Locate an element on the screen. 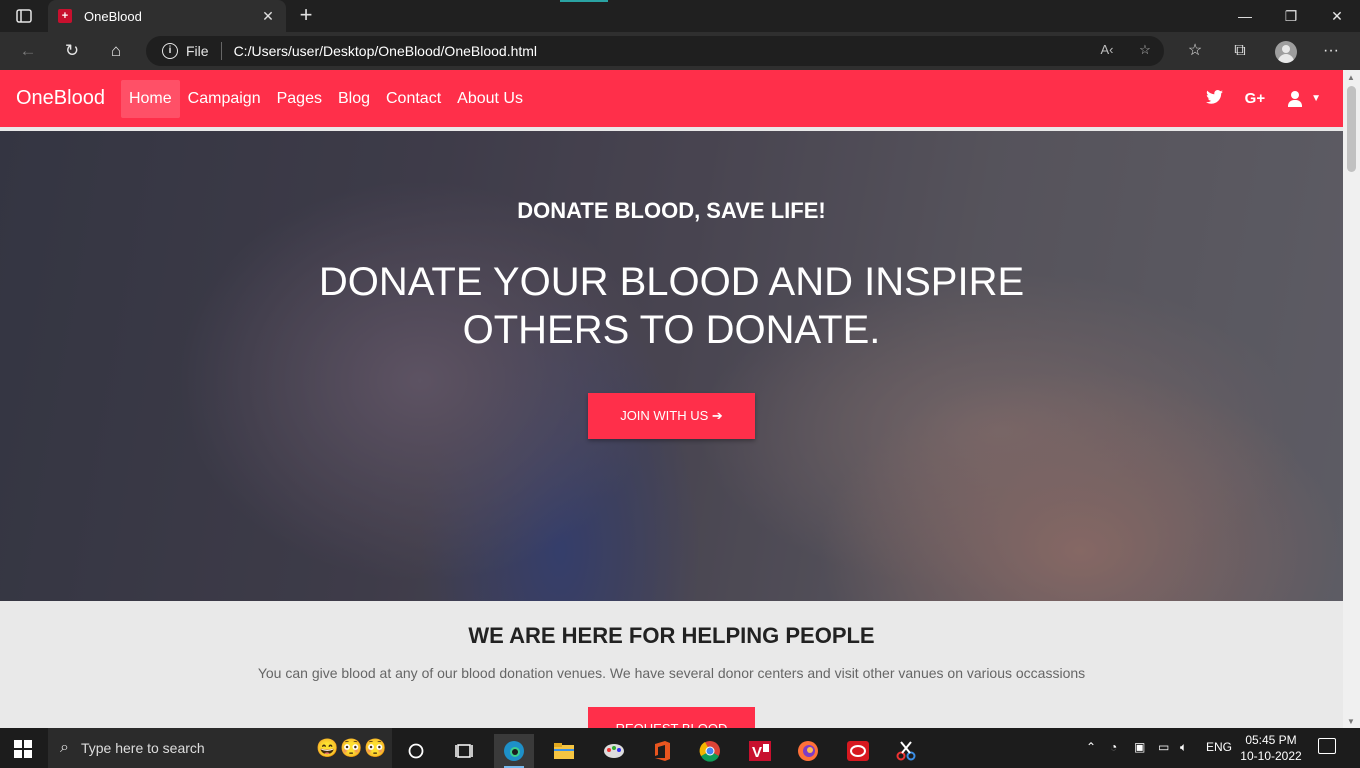  add-favorite-icon: ☆ is located at coordinates (1145, 51).